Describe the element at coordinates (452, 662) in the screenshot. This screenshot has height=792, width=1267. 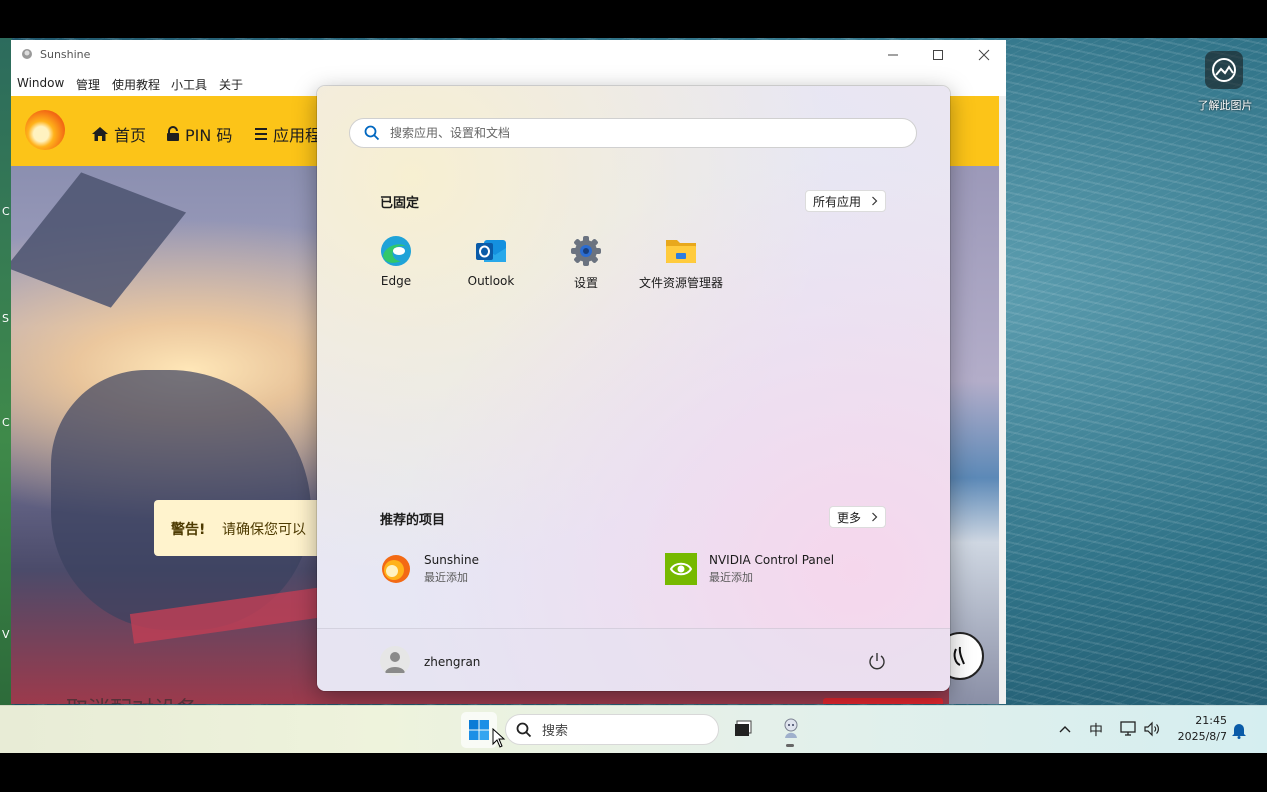
I see `user-name: zhengran` at that location.